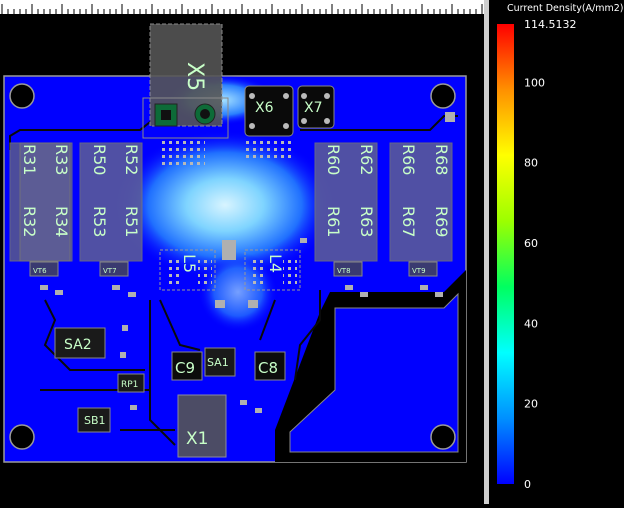 This screenshot has height=508, width=624. I want to click on label-vt9: VT9, so click(419, 271).